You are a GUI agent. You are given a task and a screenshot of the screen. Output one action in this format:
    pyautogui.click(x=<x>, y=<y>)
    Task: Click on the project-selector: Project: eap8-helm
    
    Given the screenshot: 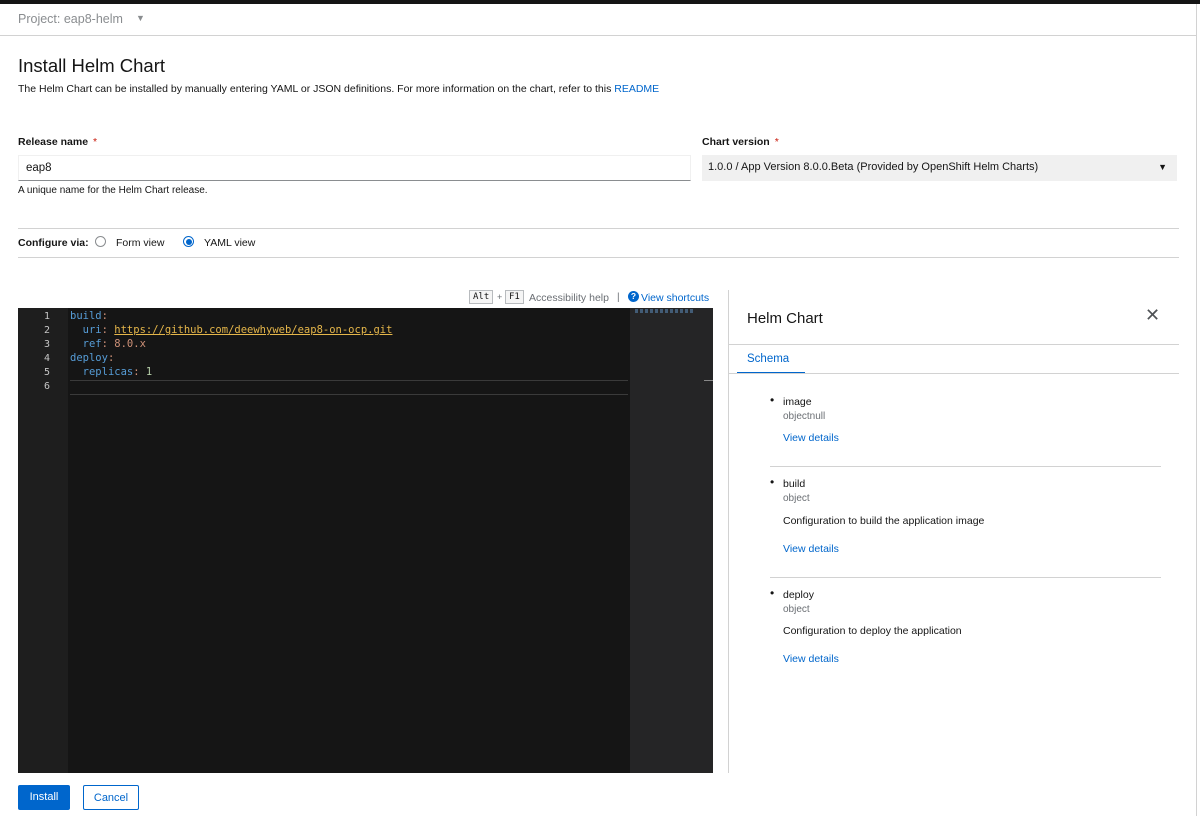 What is the action you would take?
    pyautogui.click(x=70, y=19)
    